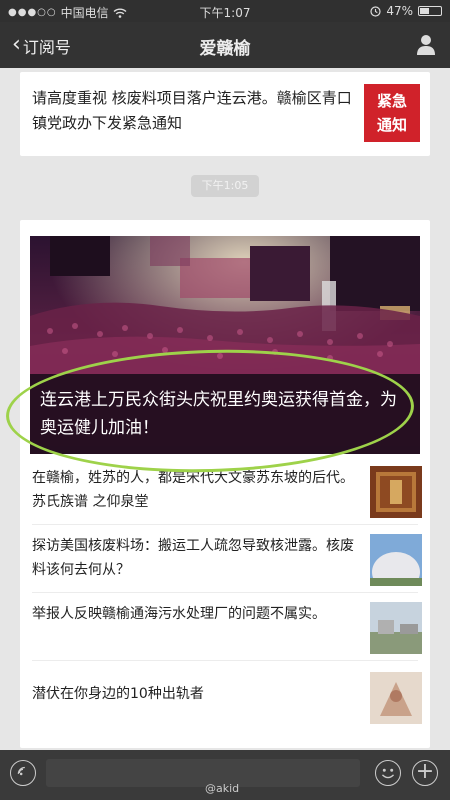  I want to click on article-top-title: 请高度重视 核废料项目落户连云港。赣榆区青口镇党政办下发紧急通知, so click(192, 110).